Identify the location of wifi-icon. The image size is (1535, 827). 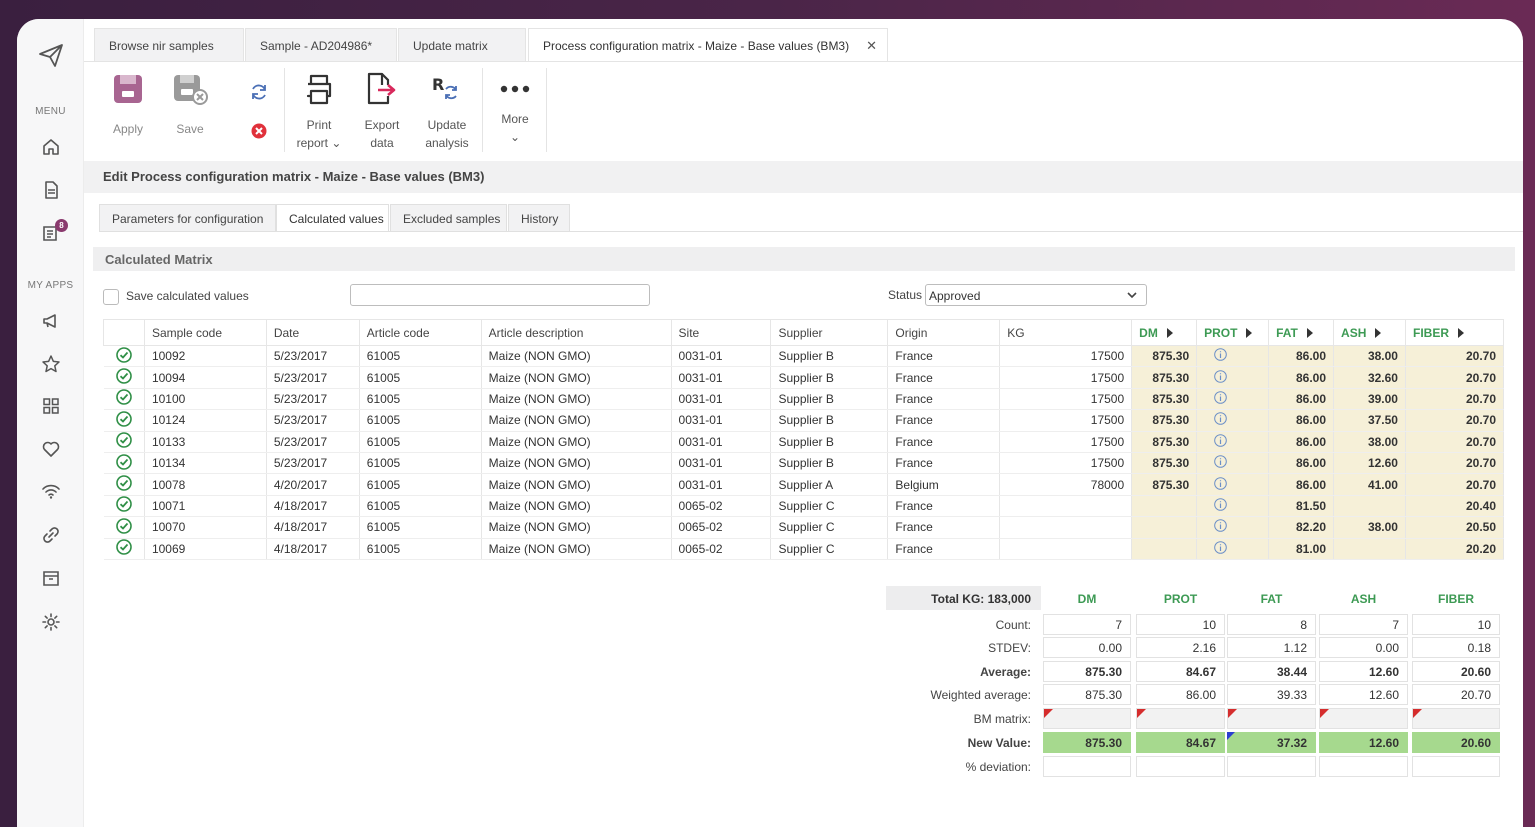
(51, 491).